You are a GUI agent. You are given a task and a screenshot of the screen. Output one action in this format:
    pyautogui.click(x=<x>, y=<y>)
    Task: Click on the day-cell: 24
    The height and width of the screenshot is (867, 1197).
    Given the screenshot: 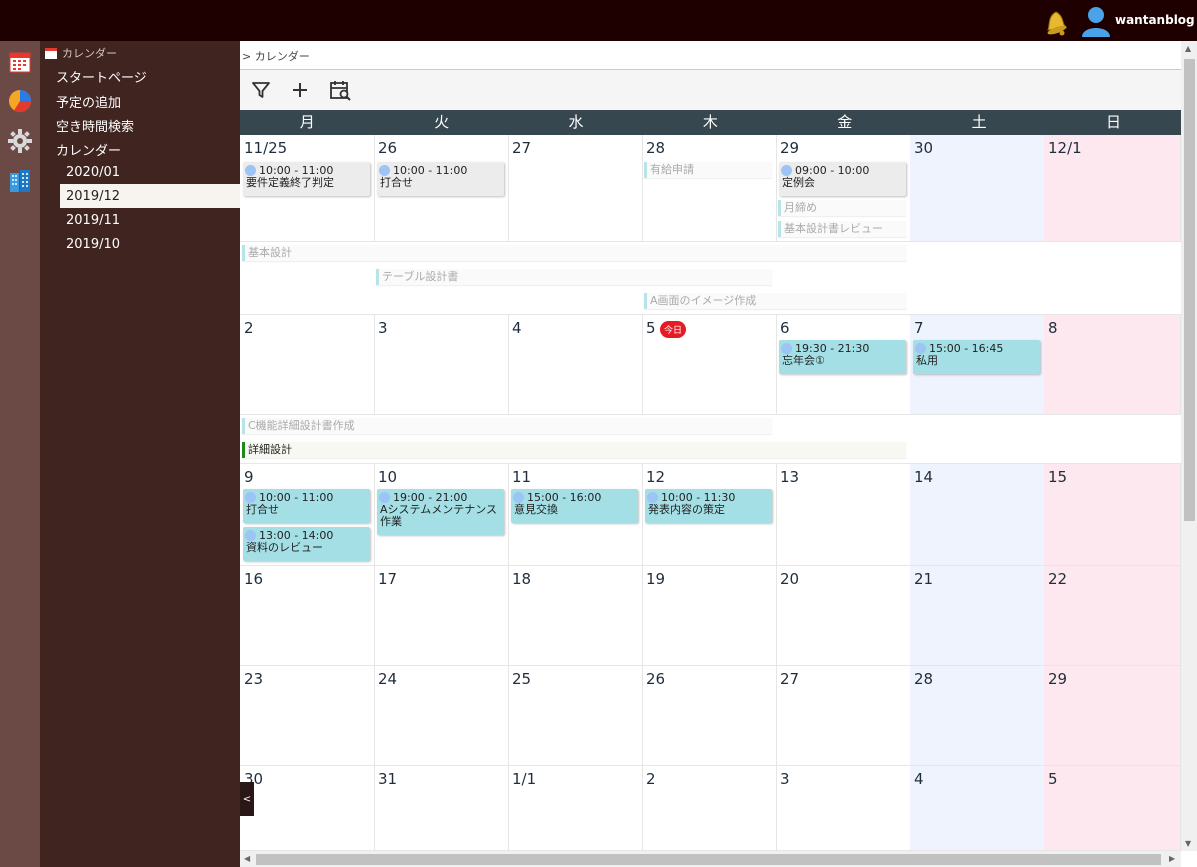 What is the action you would take?
    pyautogui.click(x=441, y=716)
    